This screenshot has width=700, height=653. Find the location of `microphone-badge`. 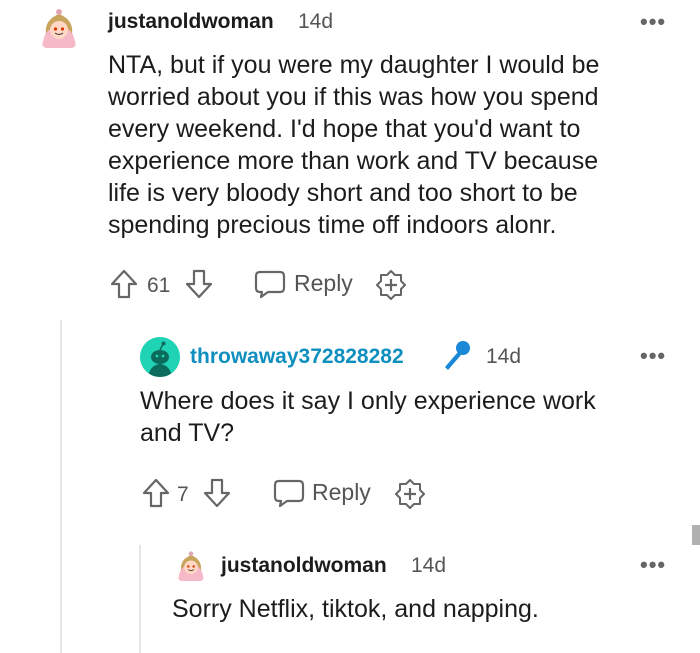

microphone-badge is located at coordinates (456, 356).